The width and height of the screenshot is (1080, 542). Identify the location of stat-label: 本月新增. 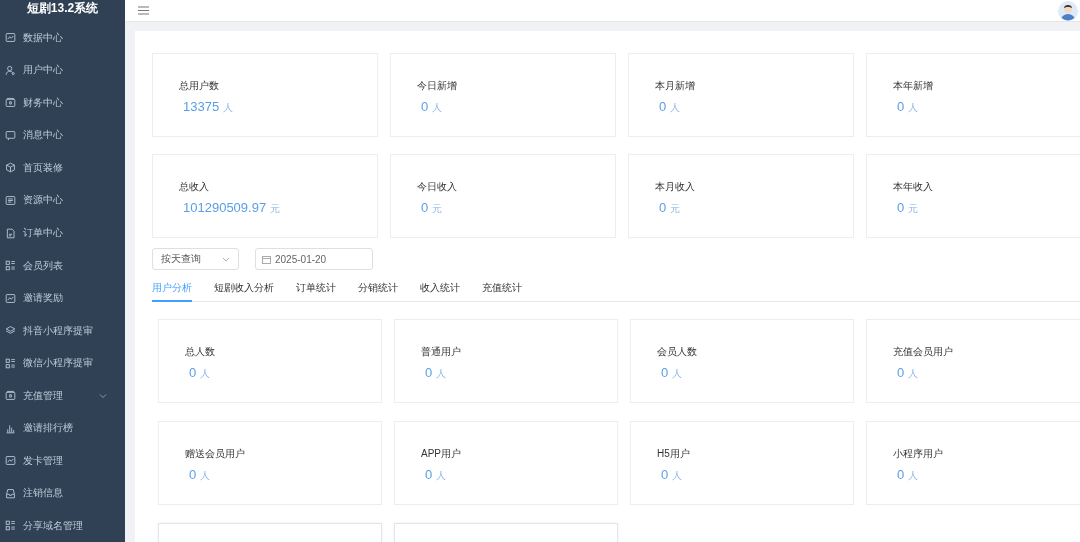
(675, 86).